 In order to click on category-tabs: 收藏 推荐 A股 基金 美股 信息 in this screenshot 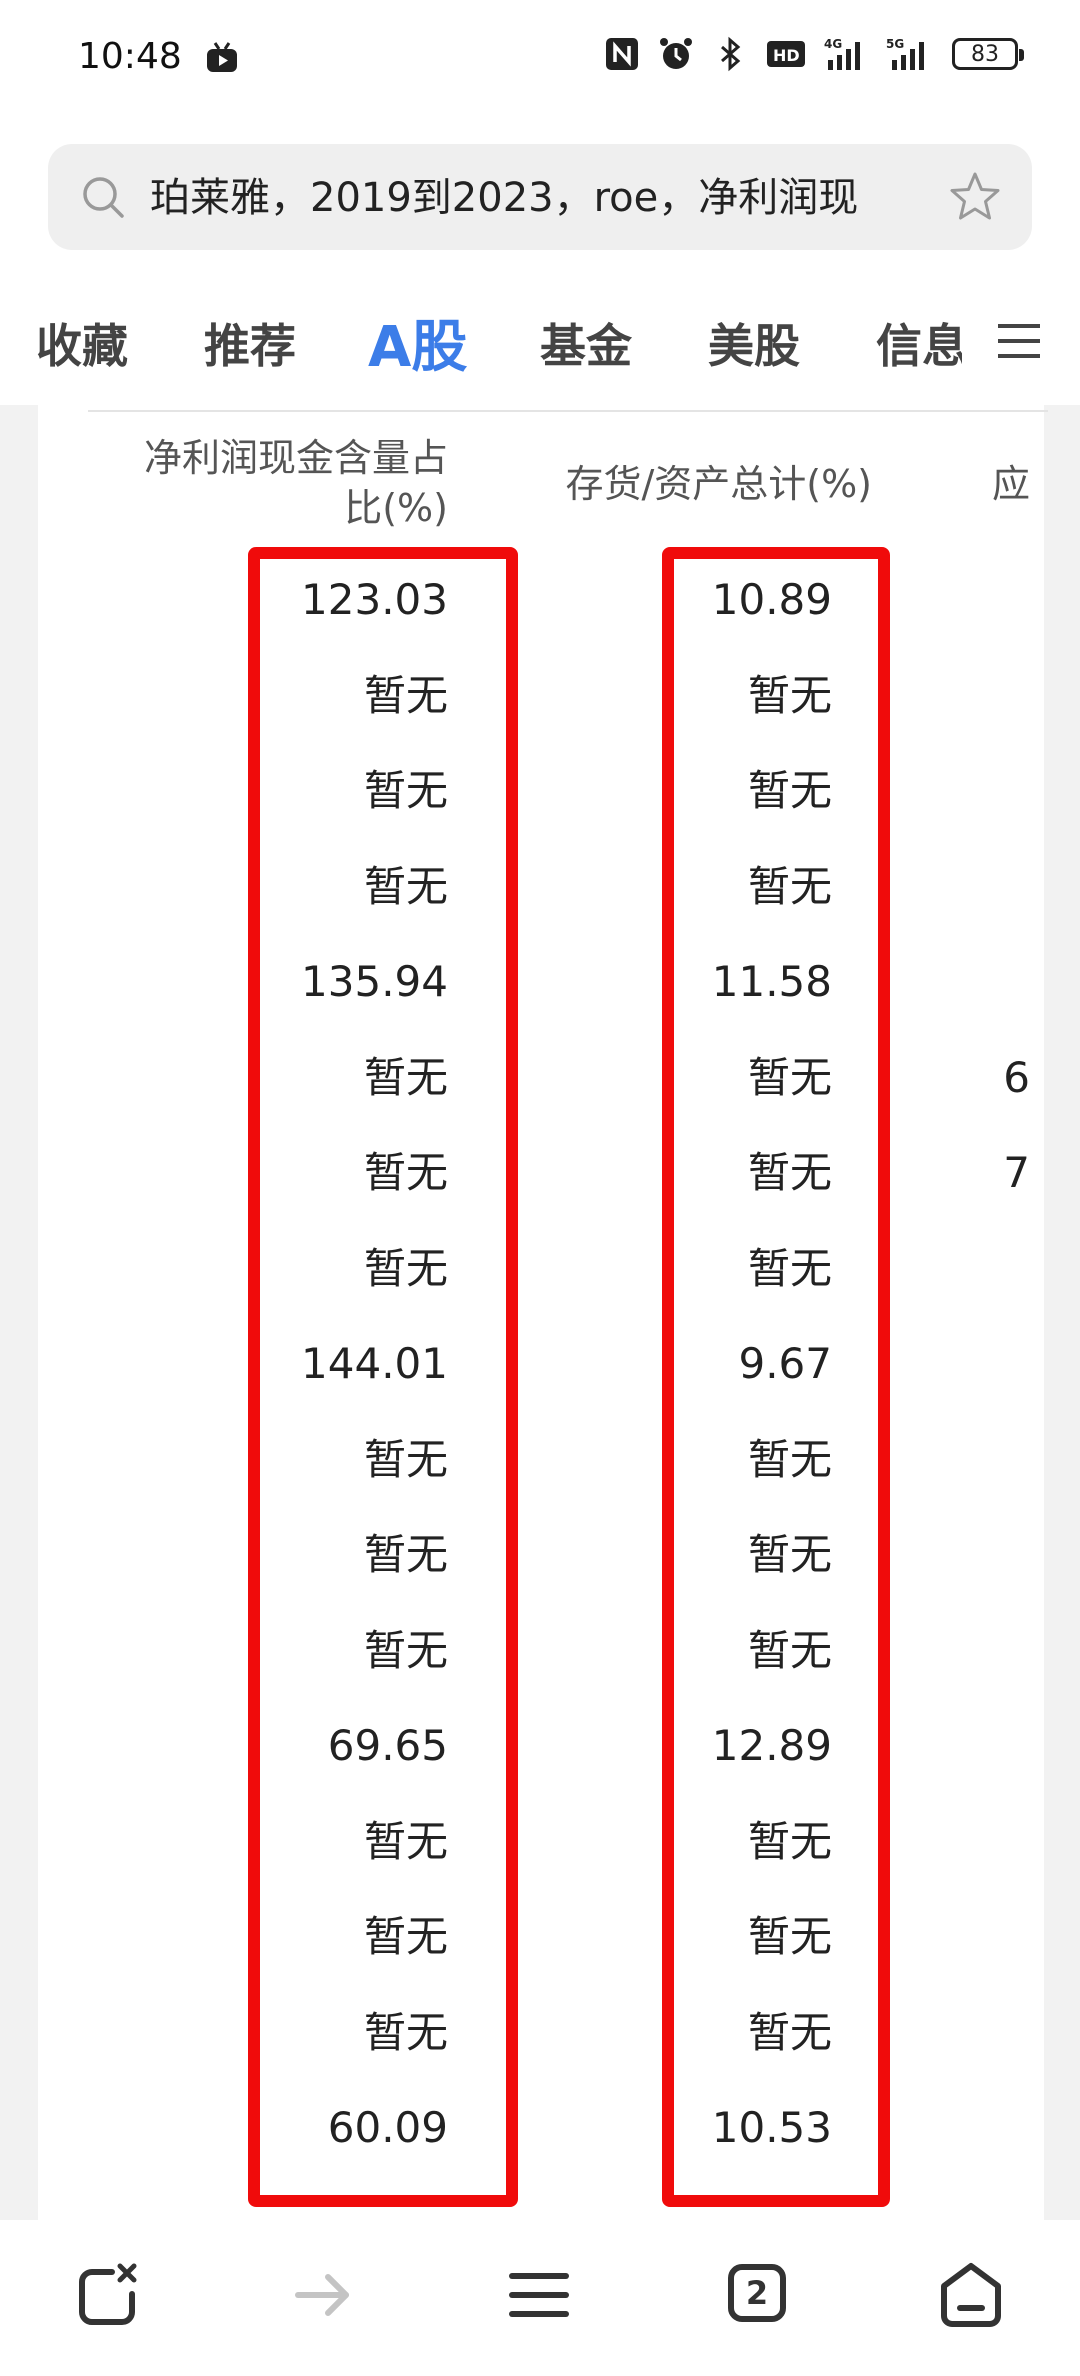, I will do `click(540, 345)`.